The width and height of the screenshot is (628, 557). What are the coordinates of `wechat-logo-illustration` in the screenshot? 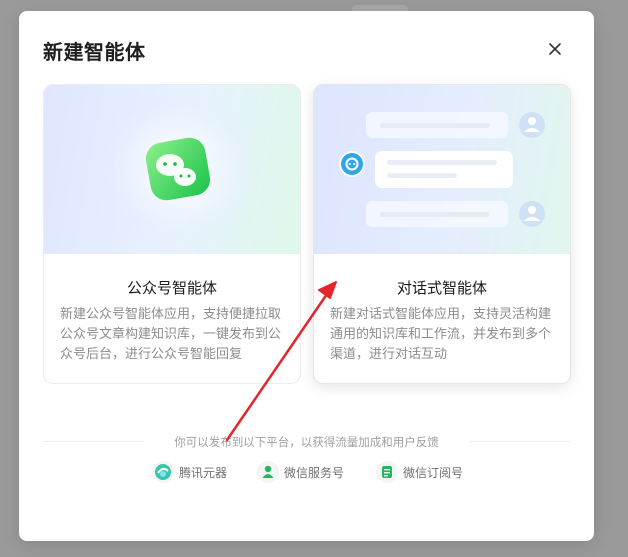 It's located at (179, 169).